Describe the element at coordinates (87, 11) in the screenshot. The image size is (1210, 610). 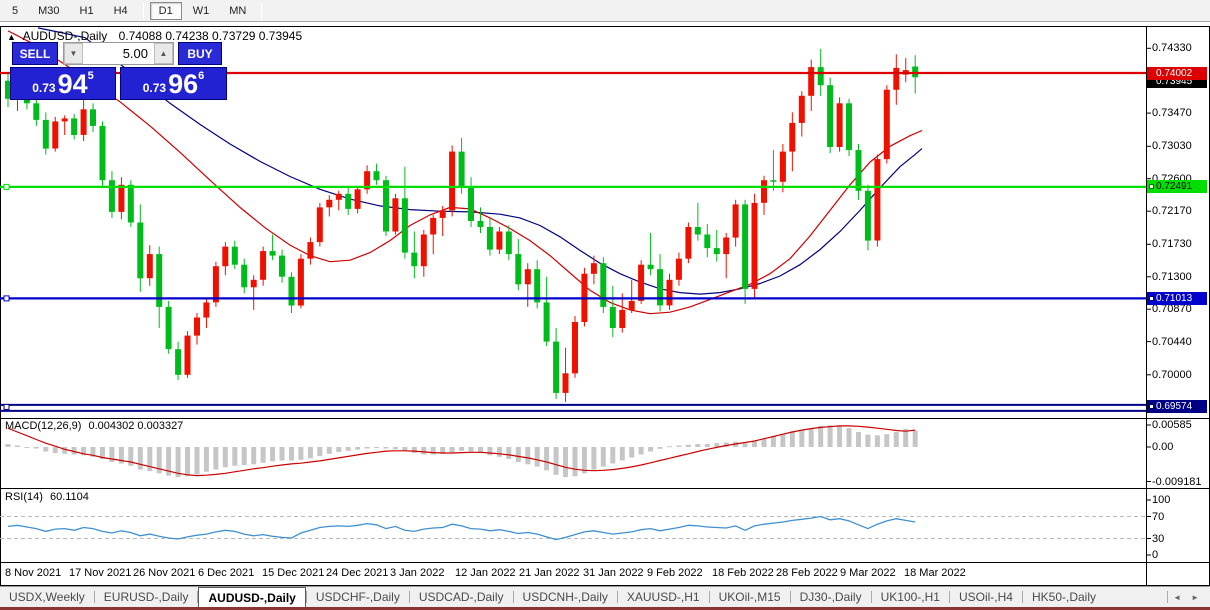
I see `timeframe-button-h1: H1` at that location.